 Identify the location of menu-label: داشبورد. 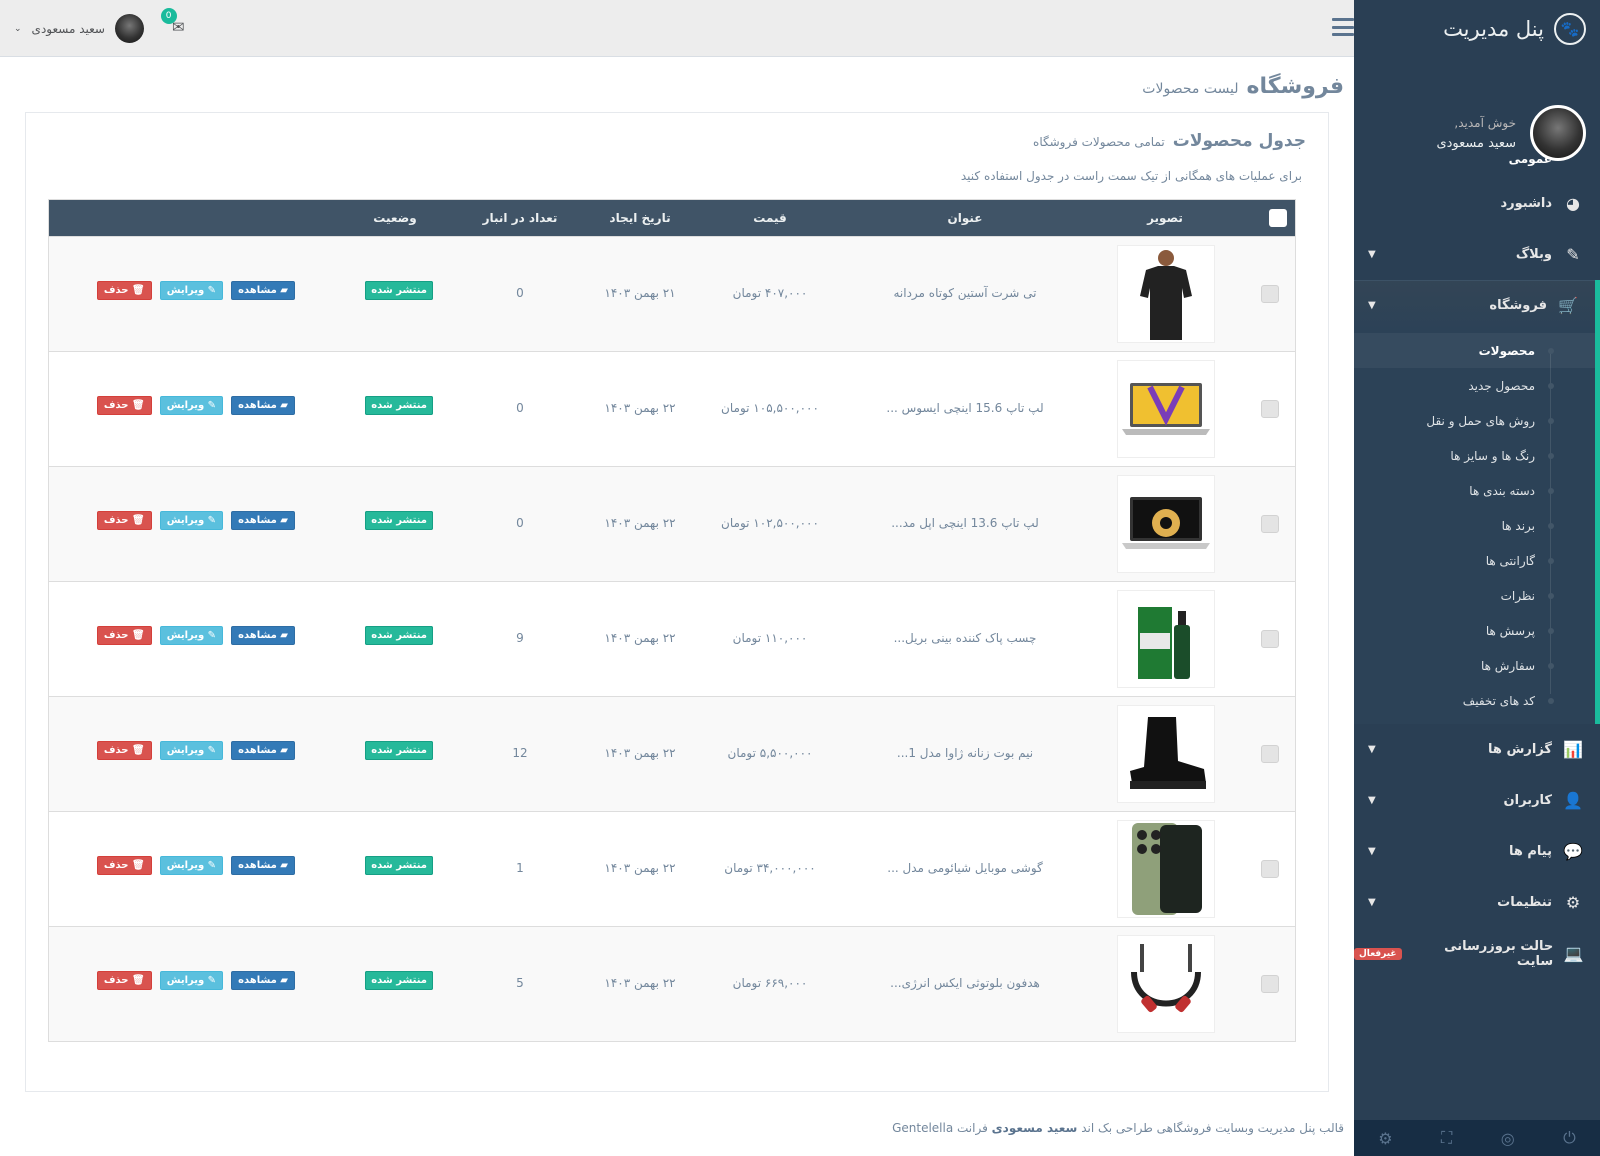
(1526, 203).